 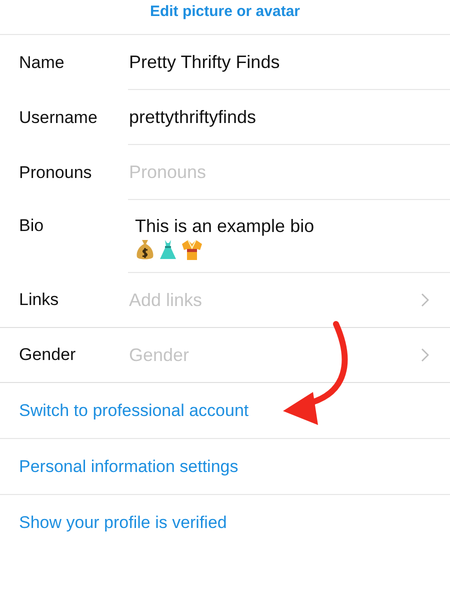 What do you see at coordinates (39, 300) in the screenshot?
I see `field-label: Links` at bounding box center [39, 300].